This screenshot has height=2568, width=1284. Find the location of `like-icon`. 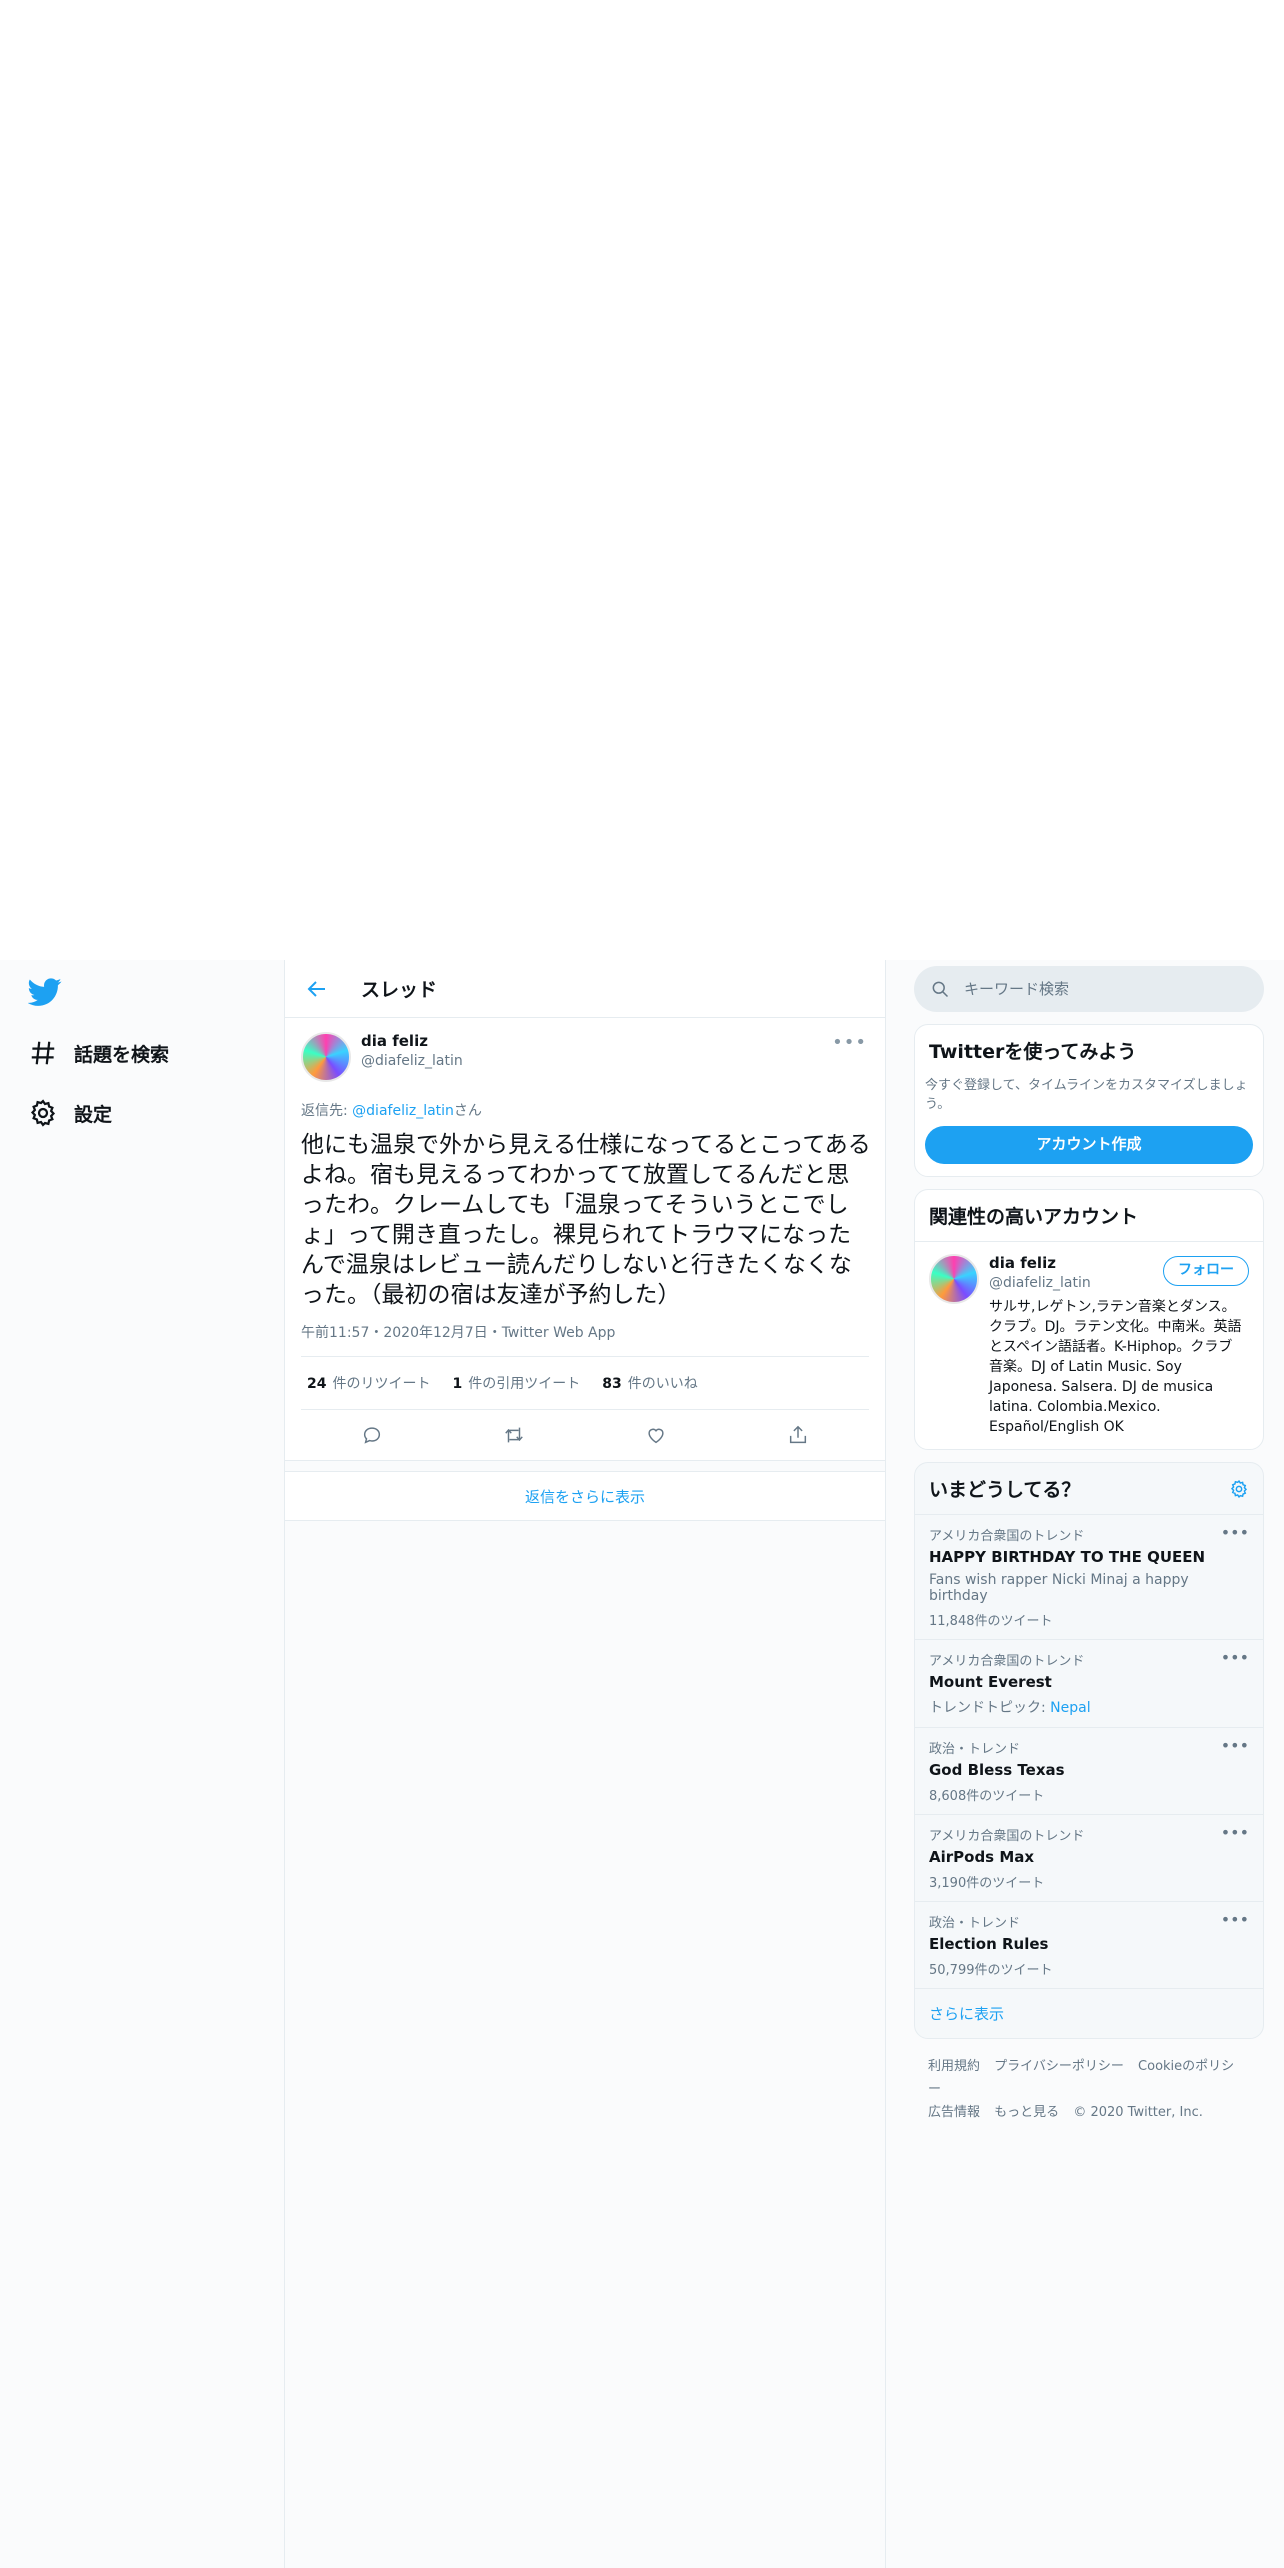

like-icon is located at coordinates (656, 1435).